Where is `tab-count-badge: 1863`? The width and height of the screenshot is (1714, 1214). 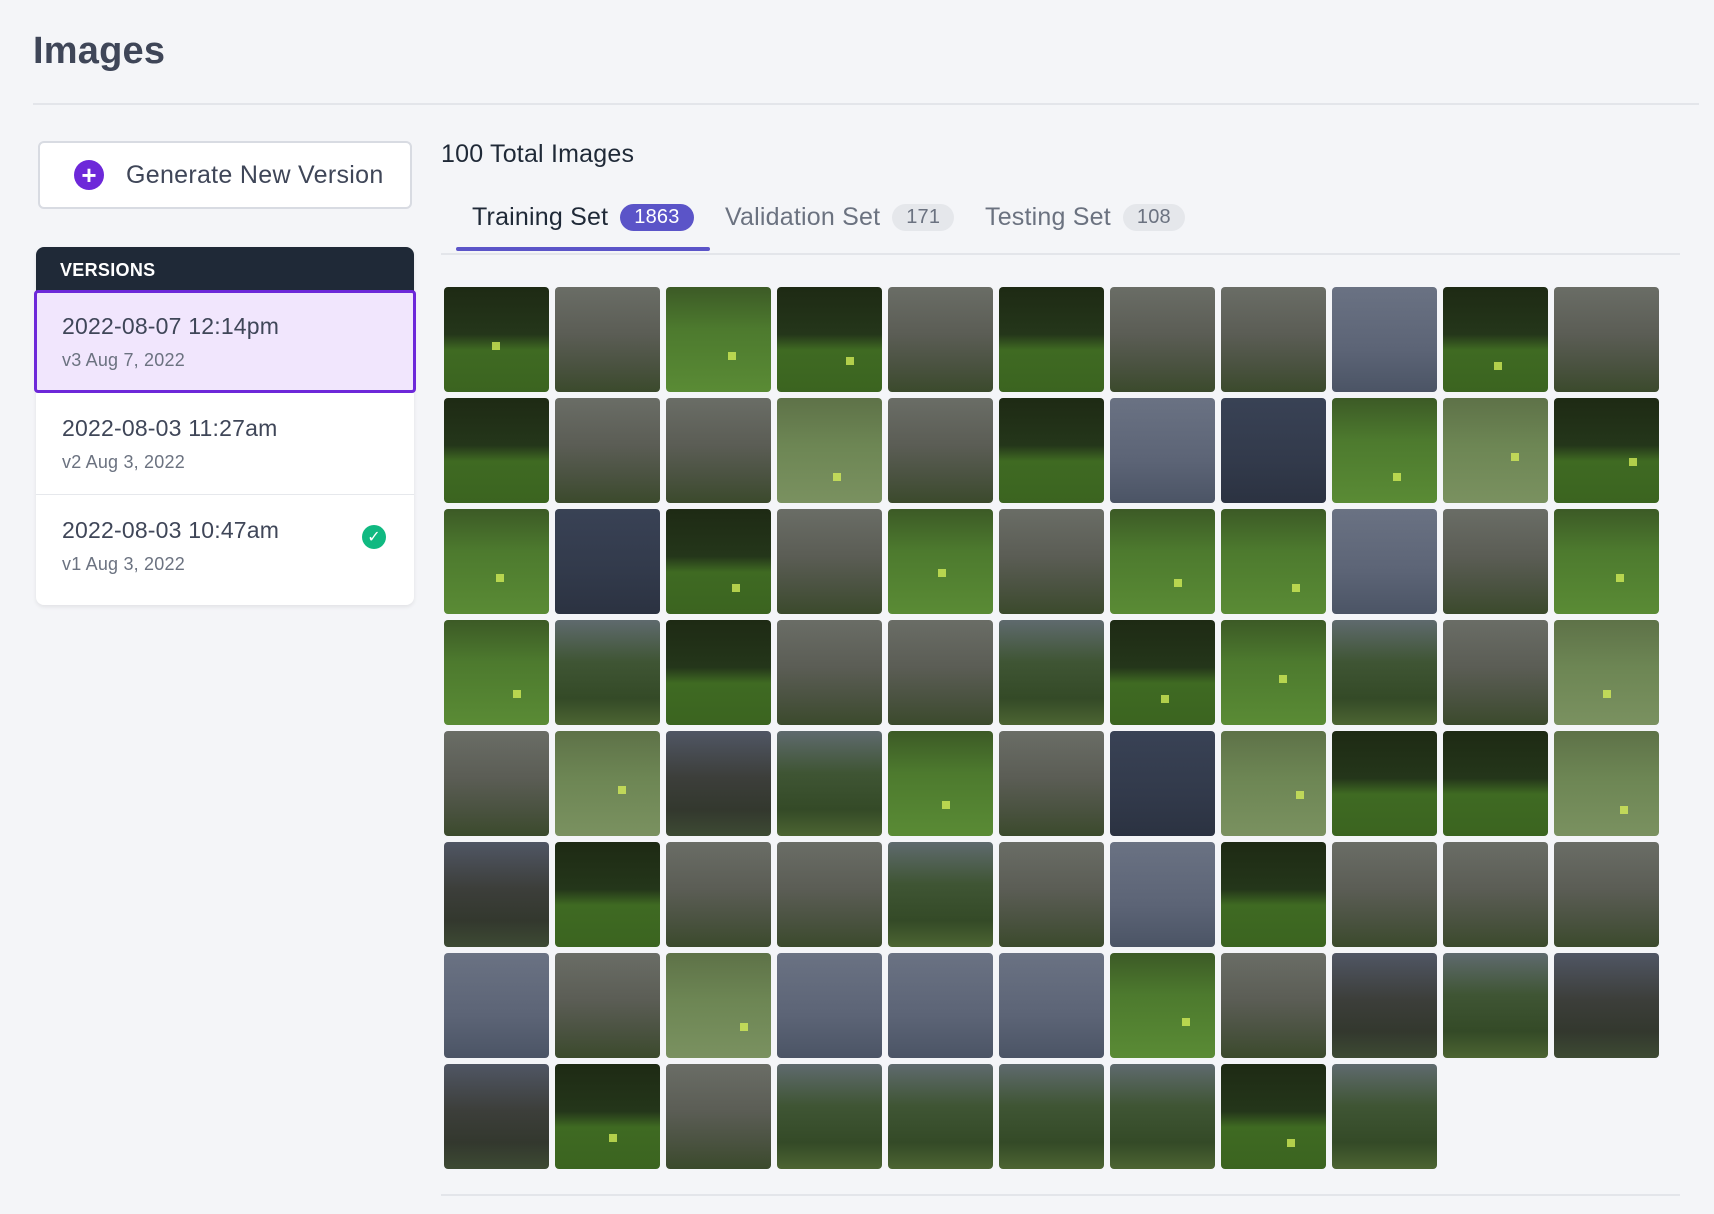
tab-count-badge: 1863 is located at coordinates (657, 217).